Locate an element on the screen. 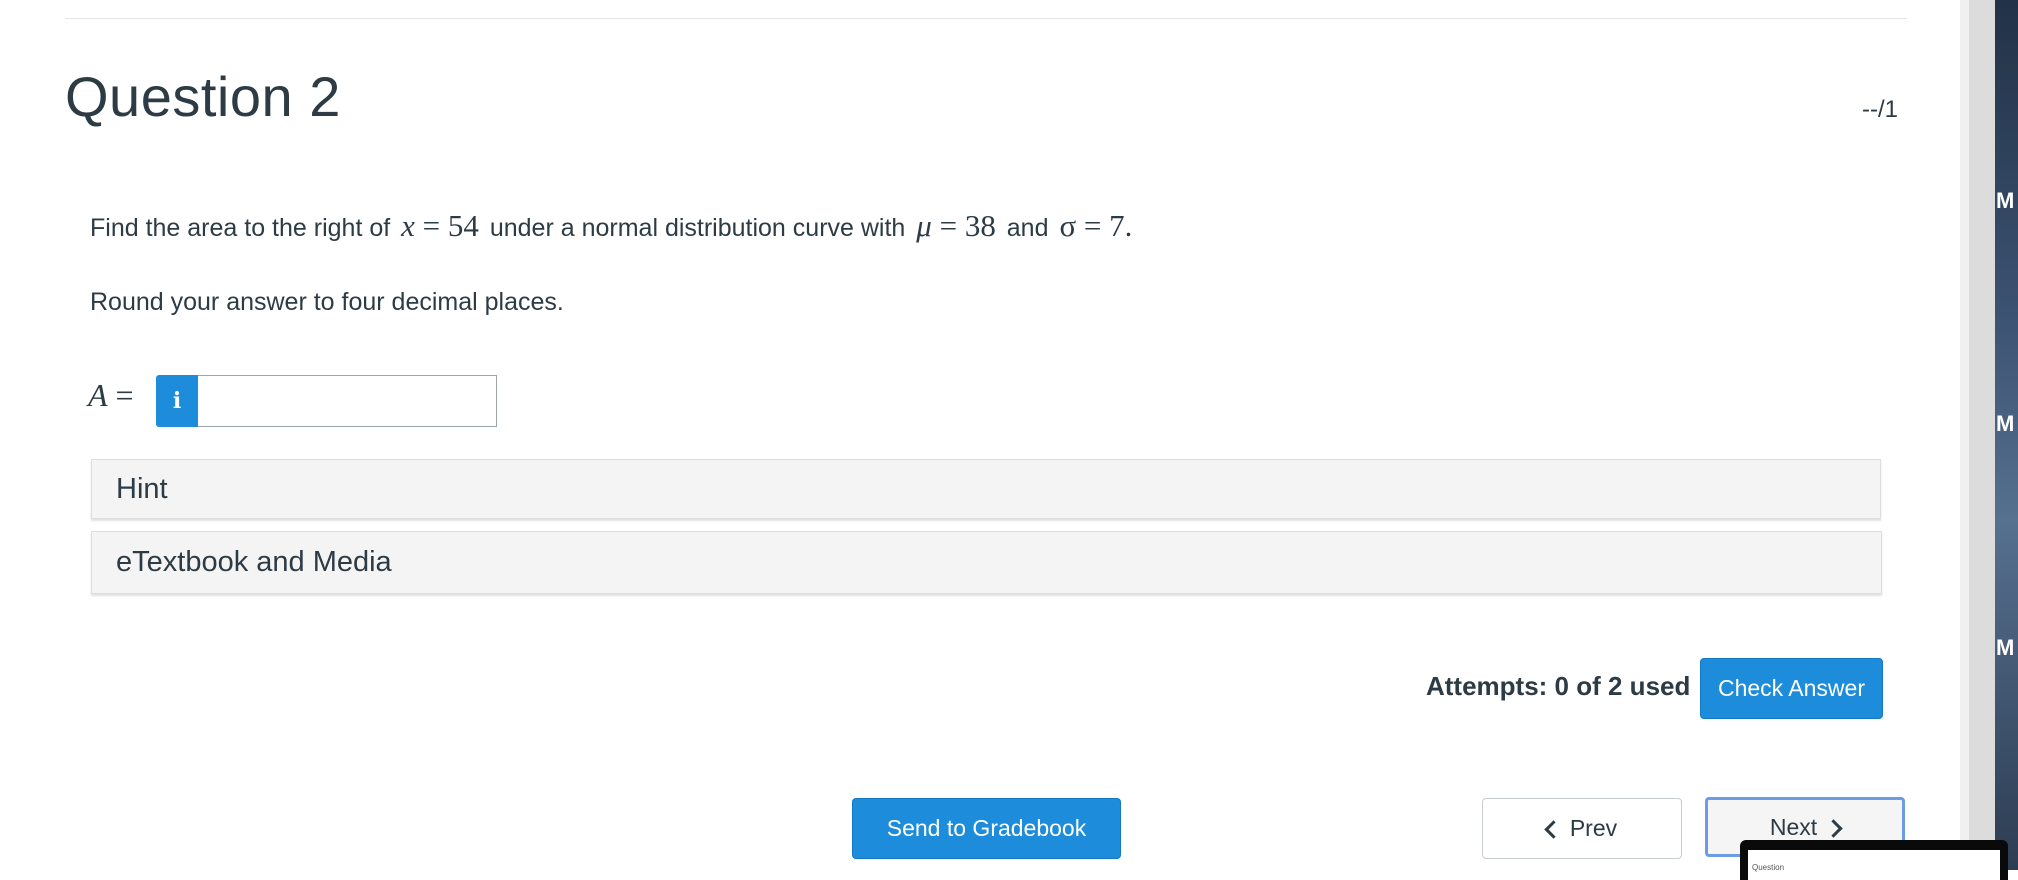 Image resolution: width=2018 pixels, height=880 pixels. check-answer-label: Check Answer is located at coordinates (1791, 688).